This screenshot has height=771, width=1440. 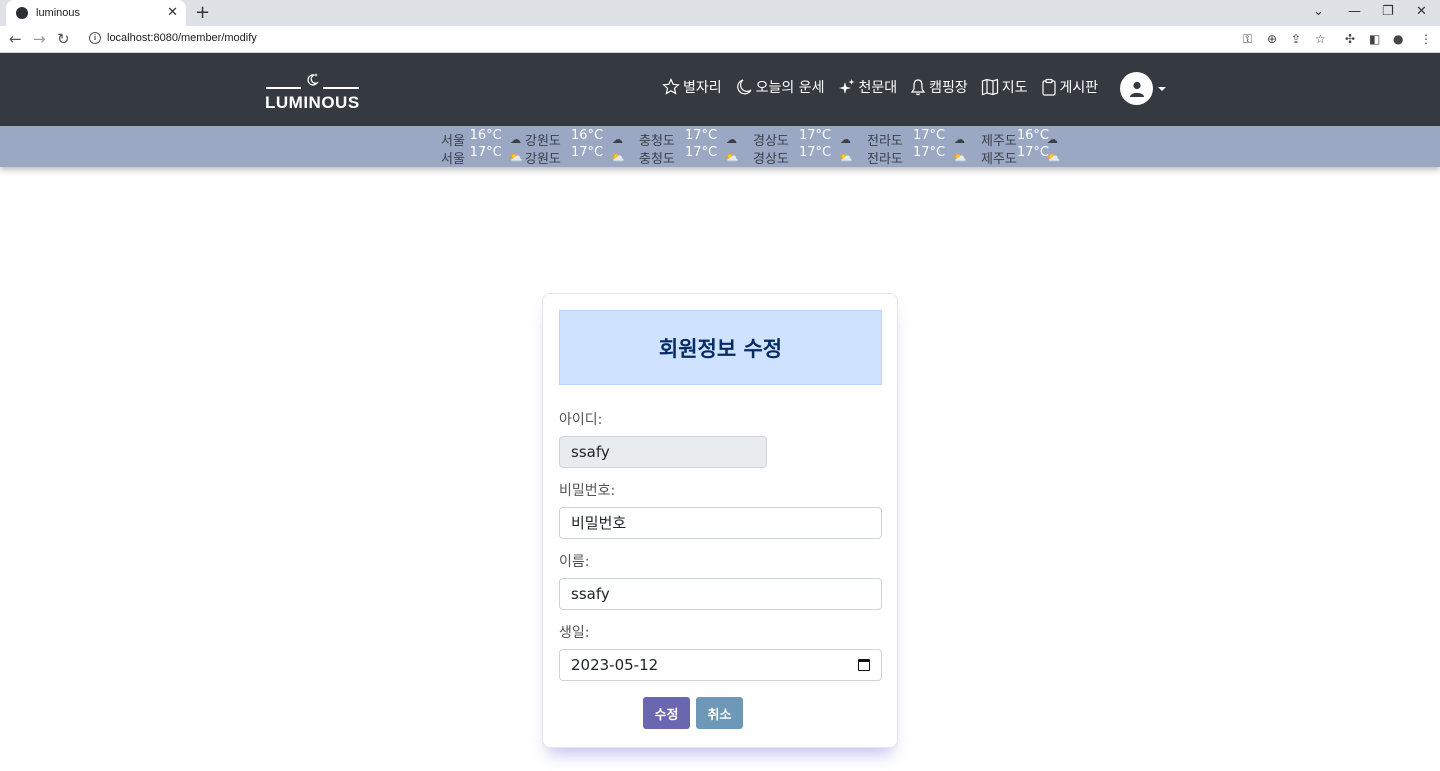 I want to click on new-tab-button: +, so click(x=202, y=13).